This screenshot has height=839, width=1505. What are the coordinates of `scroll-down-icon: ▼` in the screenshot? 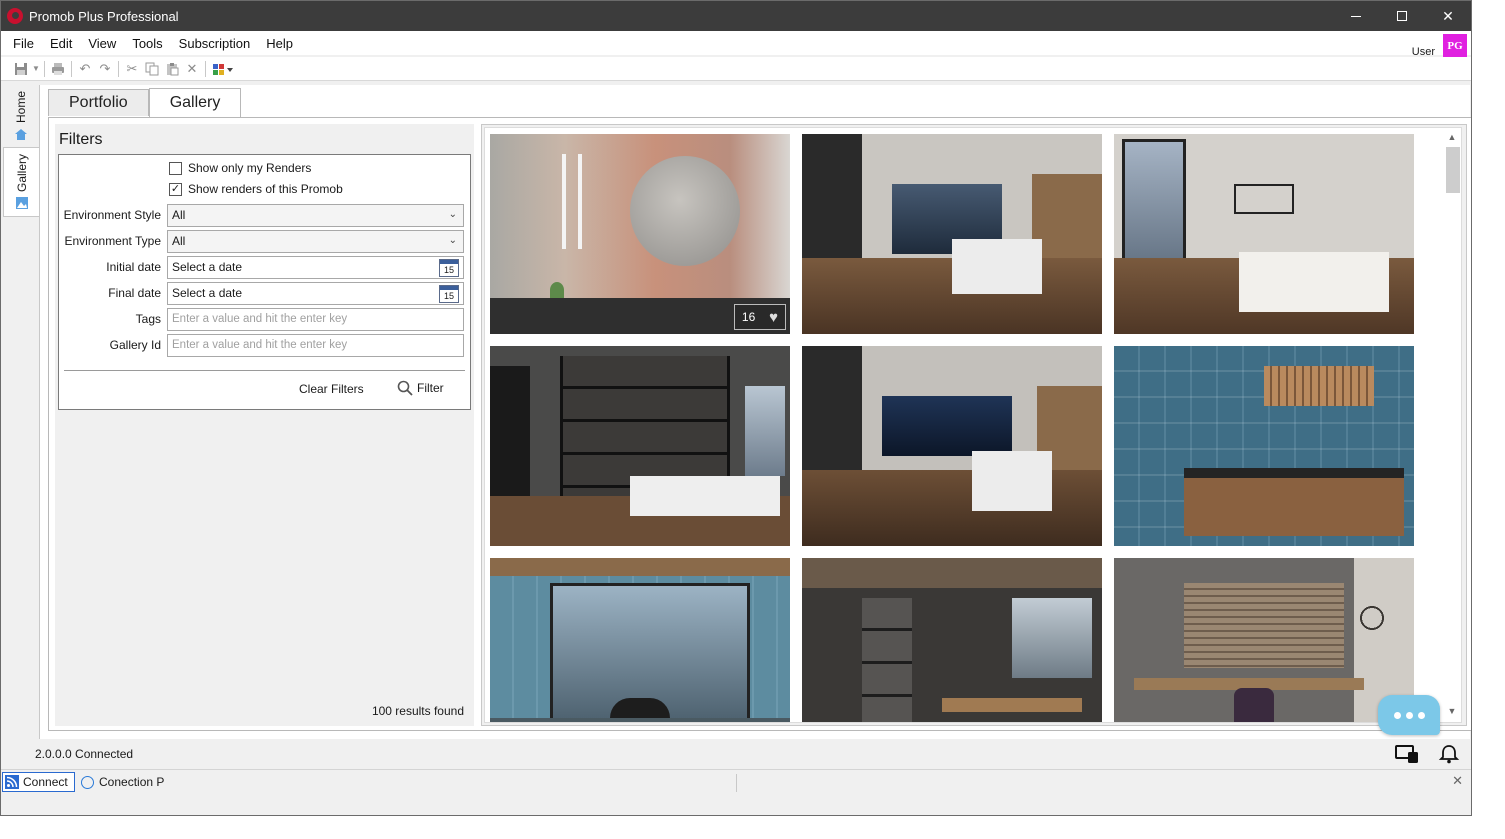 It's located at (1452, 711).